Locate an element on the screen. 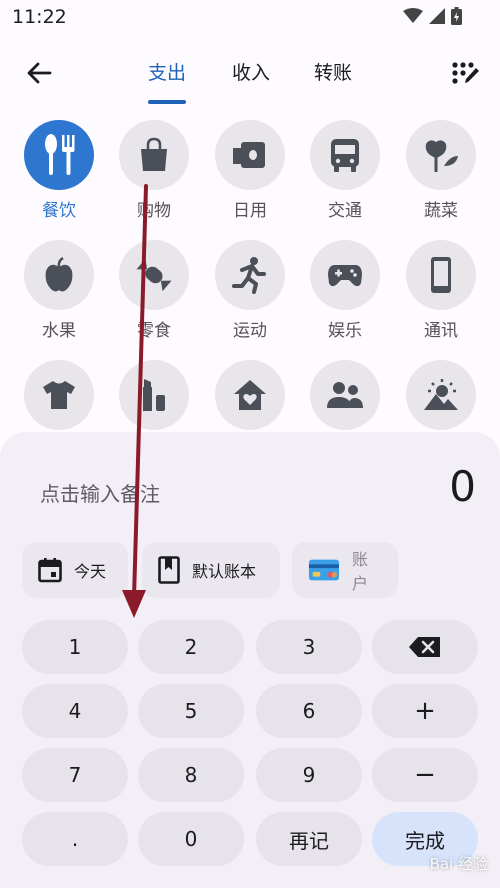  cosmetics-icon is located at coordinates (154, 395).